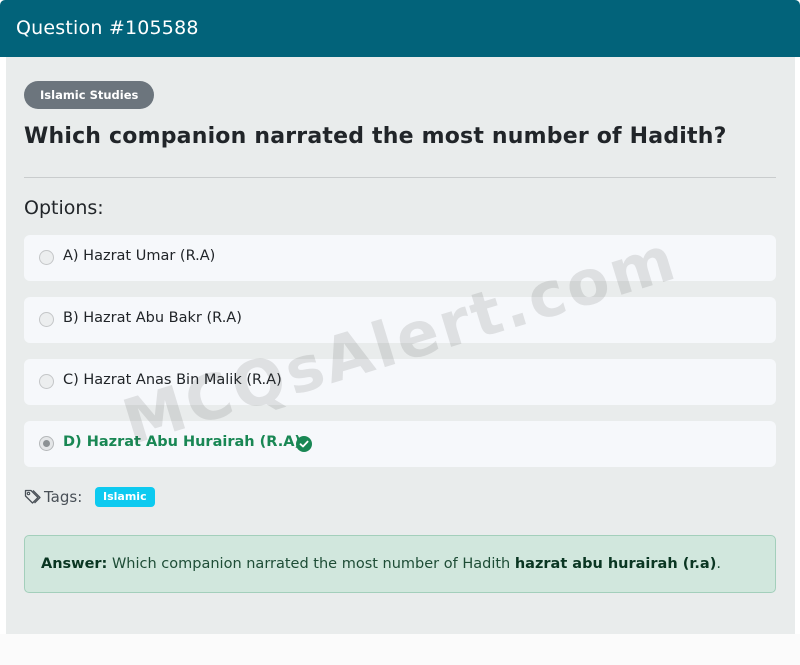  I want to click on check-circle-icon, so click(304, 444).